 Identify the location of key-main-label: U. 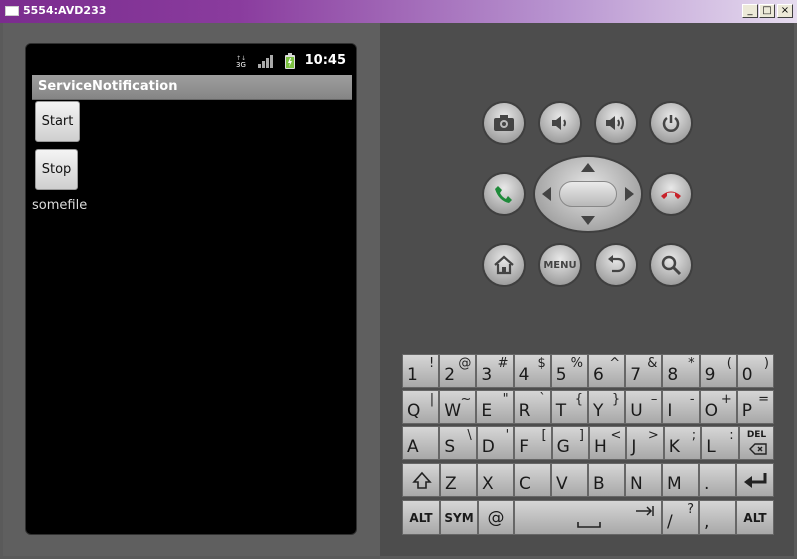
(636, 411).